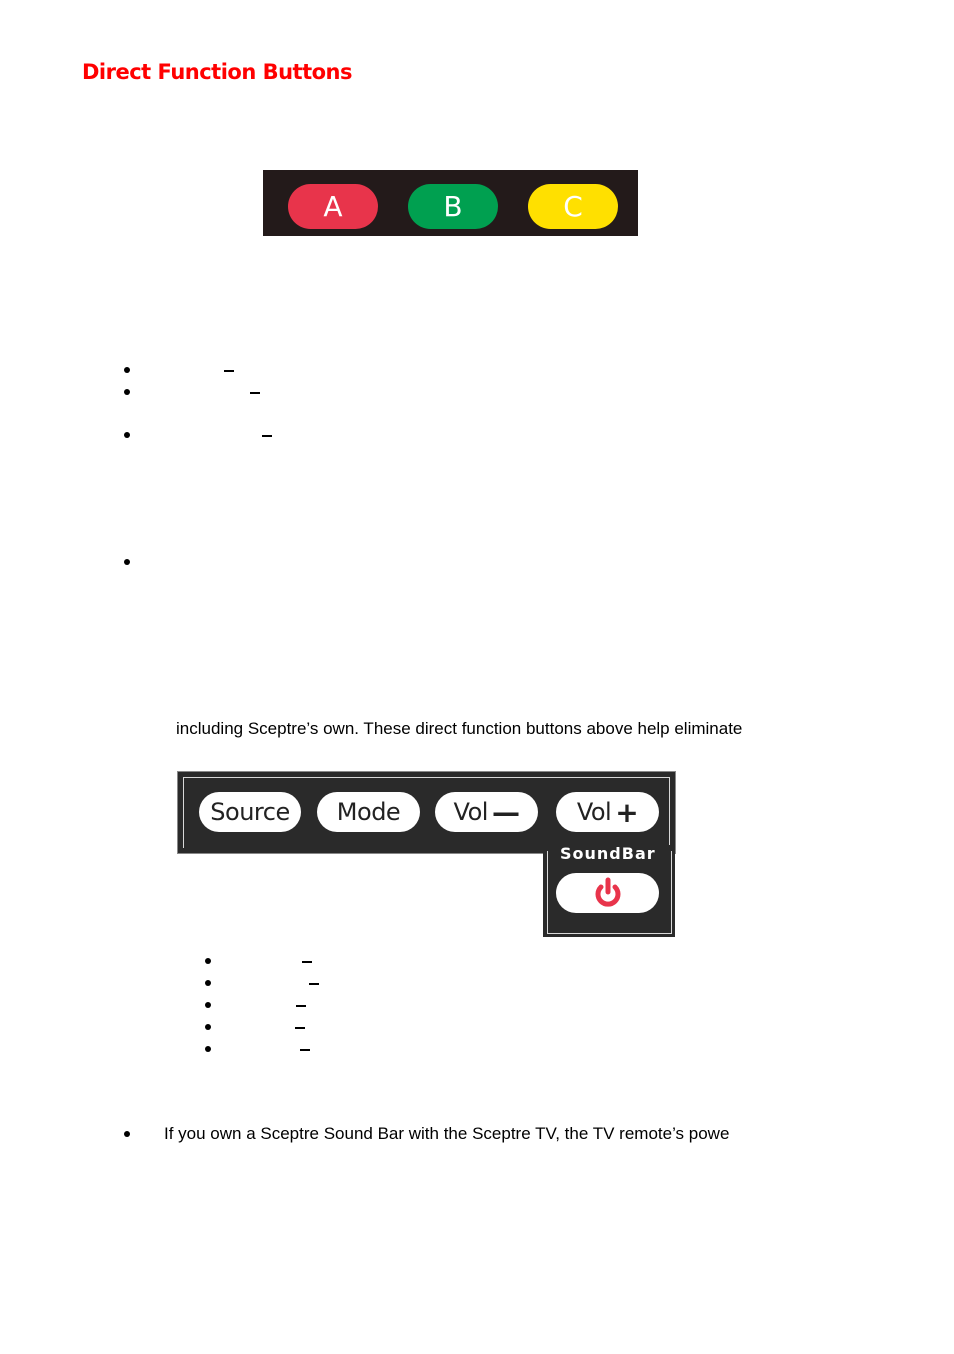 This screenshot has height=1354, width=954. I want to click on minus-icon: —, so click(505, 812).